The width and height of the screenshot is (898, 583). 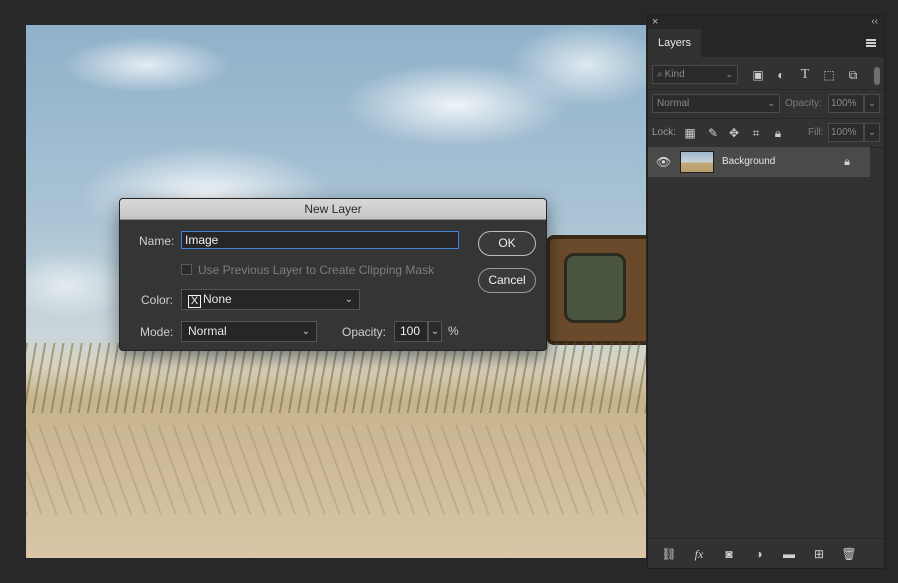 What do you see at coordinates (766, 22) in the screenshot?
I see `panel-topbar: × ‹‹` at bounding box center [766, 22].